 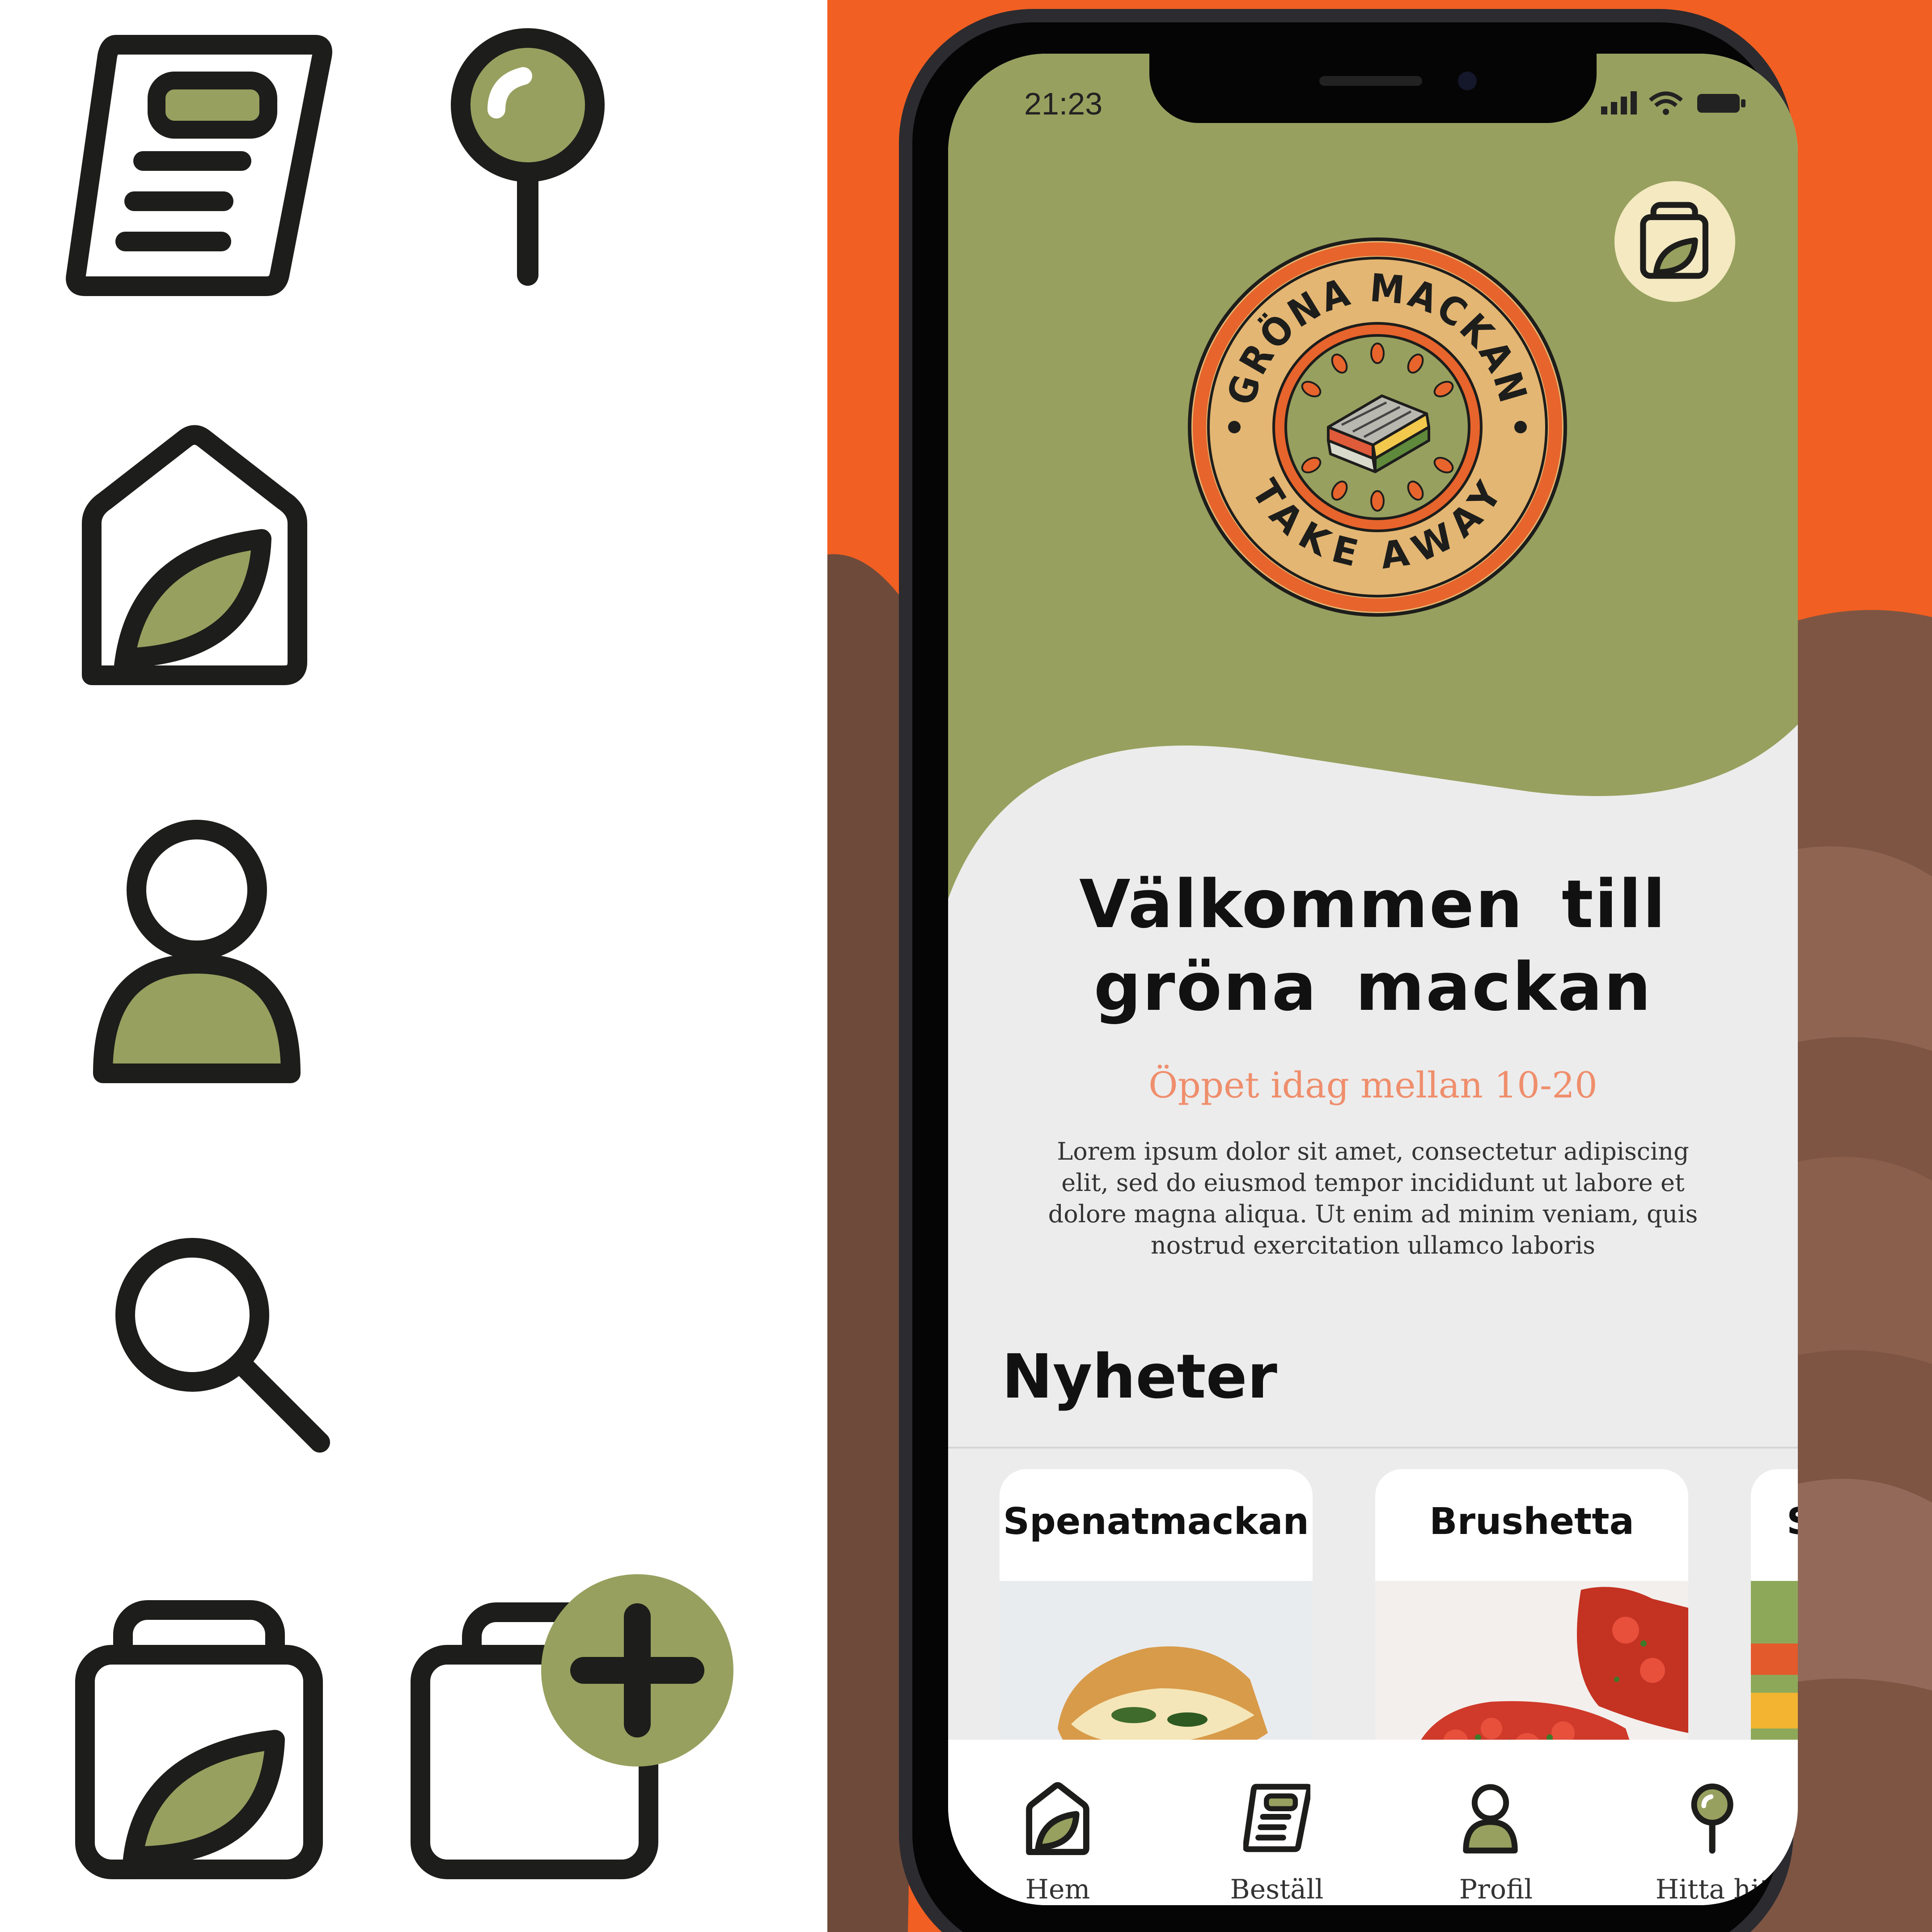 I want to click on status-time: 21:23, so click(x=1063, y=103).